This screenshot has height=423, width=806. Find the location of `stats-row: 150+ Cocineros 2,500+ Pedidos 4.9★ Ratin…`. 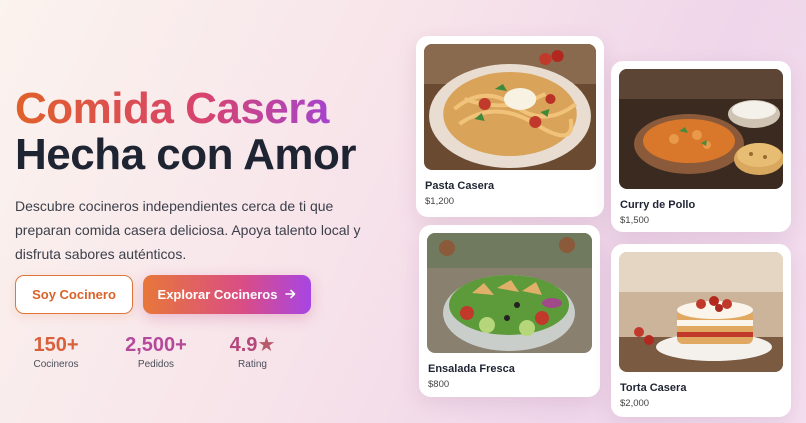

stats-row: 150+ Cocineros 2,500+ Pedidos 4.9★ Ratin… is located at coordinates (165, 354).